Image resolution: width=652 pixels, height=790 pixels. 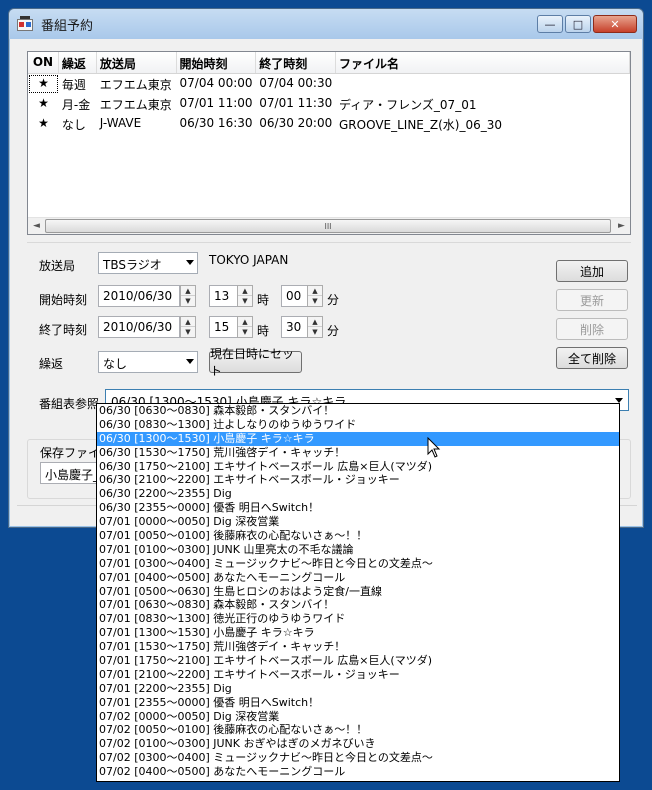 I want to click on dropdown-item: 07/01 [0300〜0400] ミュージックナビ〜昨日と今日との文差点〜, so click(x=358, y=564).